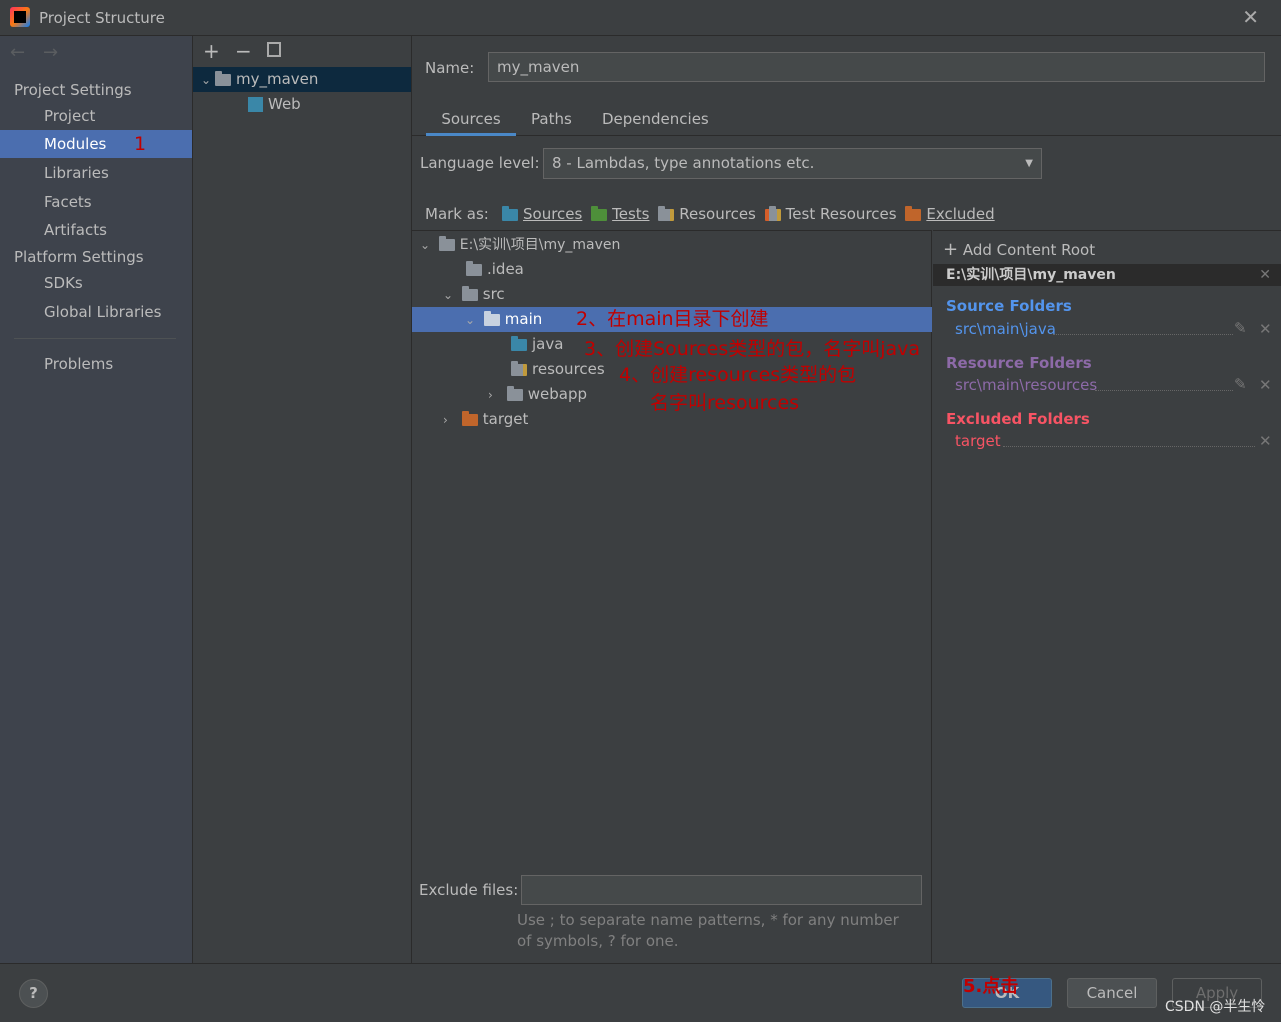 The width and height of the screenshot is (1281, 1022). I want to click on tree-idea: .idea, so click(495, 269).